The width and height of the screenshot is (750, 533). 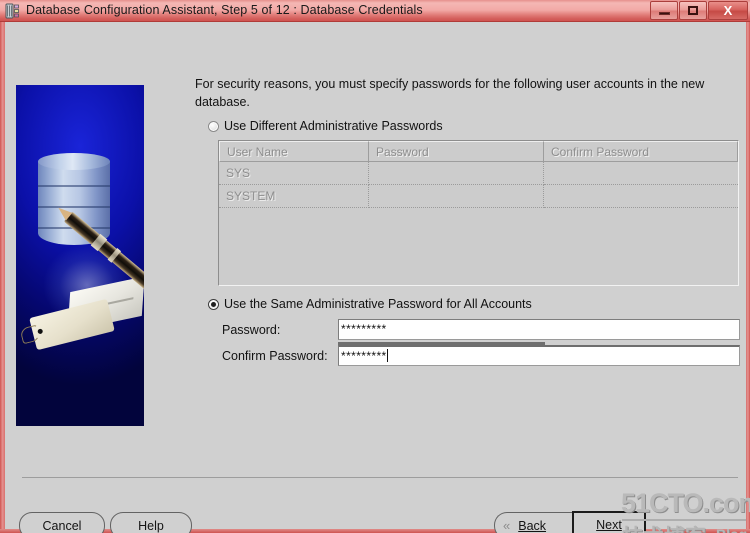 I want to click on back-button: « Back, so click(x=533, y=522).